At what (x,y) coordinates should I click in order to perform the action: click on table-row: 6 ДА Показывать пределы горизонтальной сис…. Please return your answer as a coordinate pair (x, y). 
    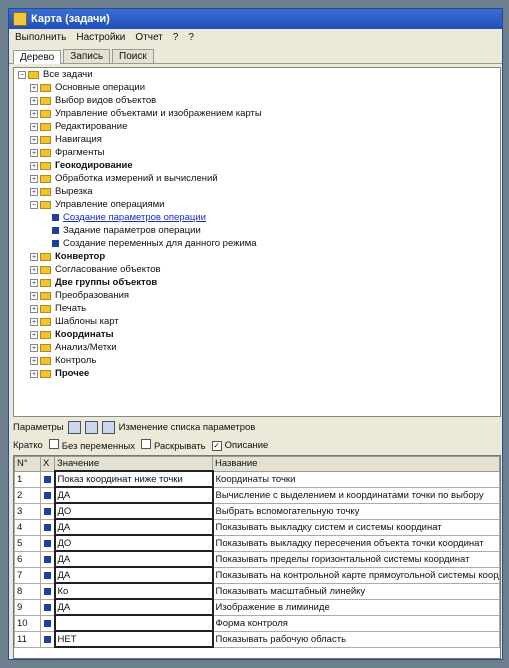
    Looking at the image, I should click on (257, 559).